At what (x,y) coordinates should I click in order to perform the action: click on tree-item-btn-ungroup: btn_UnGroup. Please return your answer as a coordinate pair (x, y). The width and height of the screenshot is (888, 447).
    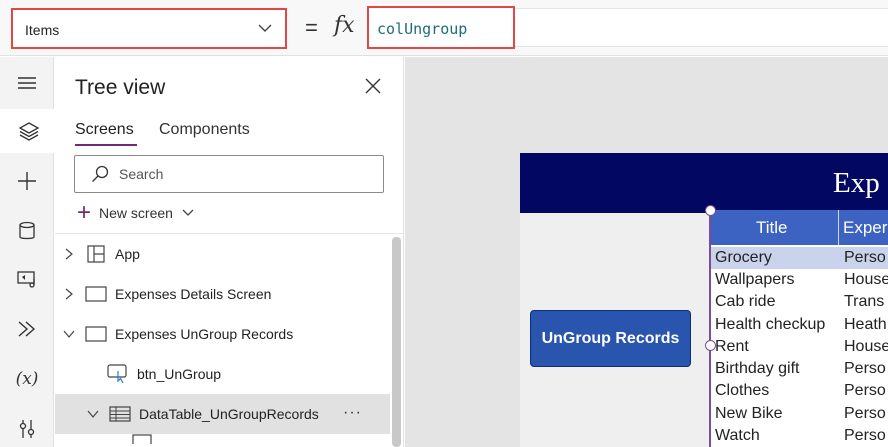
    Looking at the image, I should click on (222, 374).